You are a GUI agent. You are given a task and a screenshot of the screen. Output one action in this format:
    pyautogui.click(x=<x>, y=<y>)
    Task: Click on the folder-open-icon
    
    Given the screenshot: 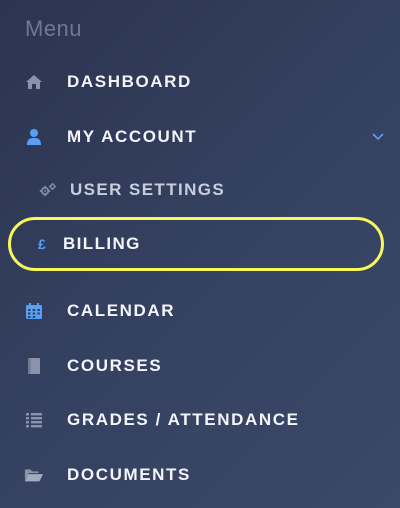 What is the action you would take?
    pyautogui.click(x=34, y=475)
    